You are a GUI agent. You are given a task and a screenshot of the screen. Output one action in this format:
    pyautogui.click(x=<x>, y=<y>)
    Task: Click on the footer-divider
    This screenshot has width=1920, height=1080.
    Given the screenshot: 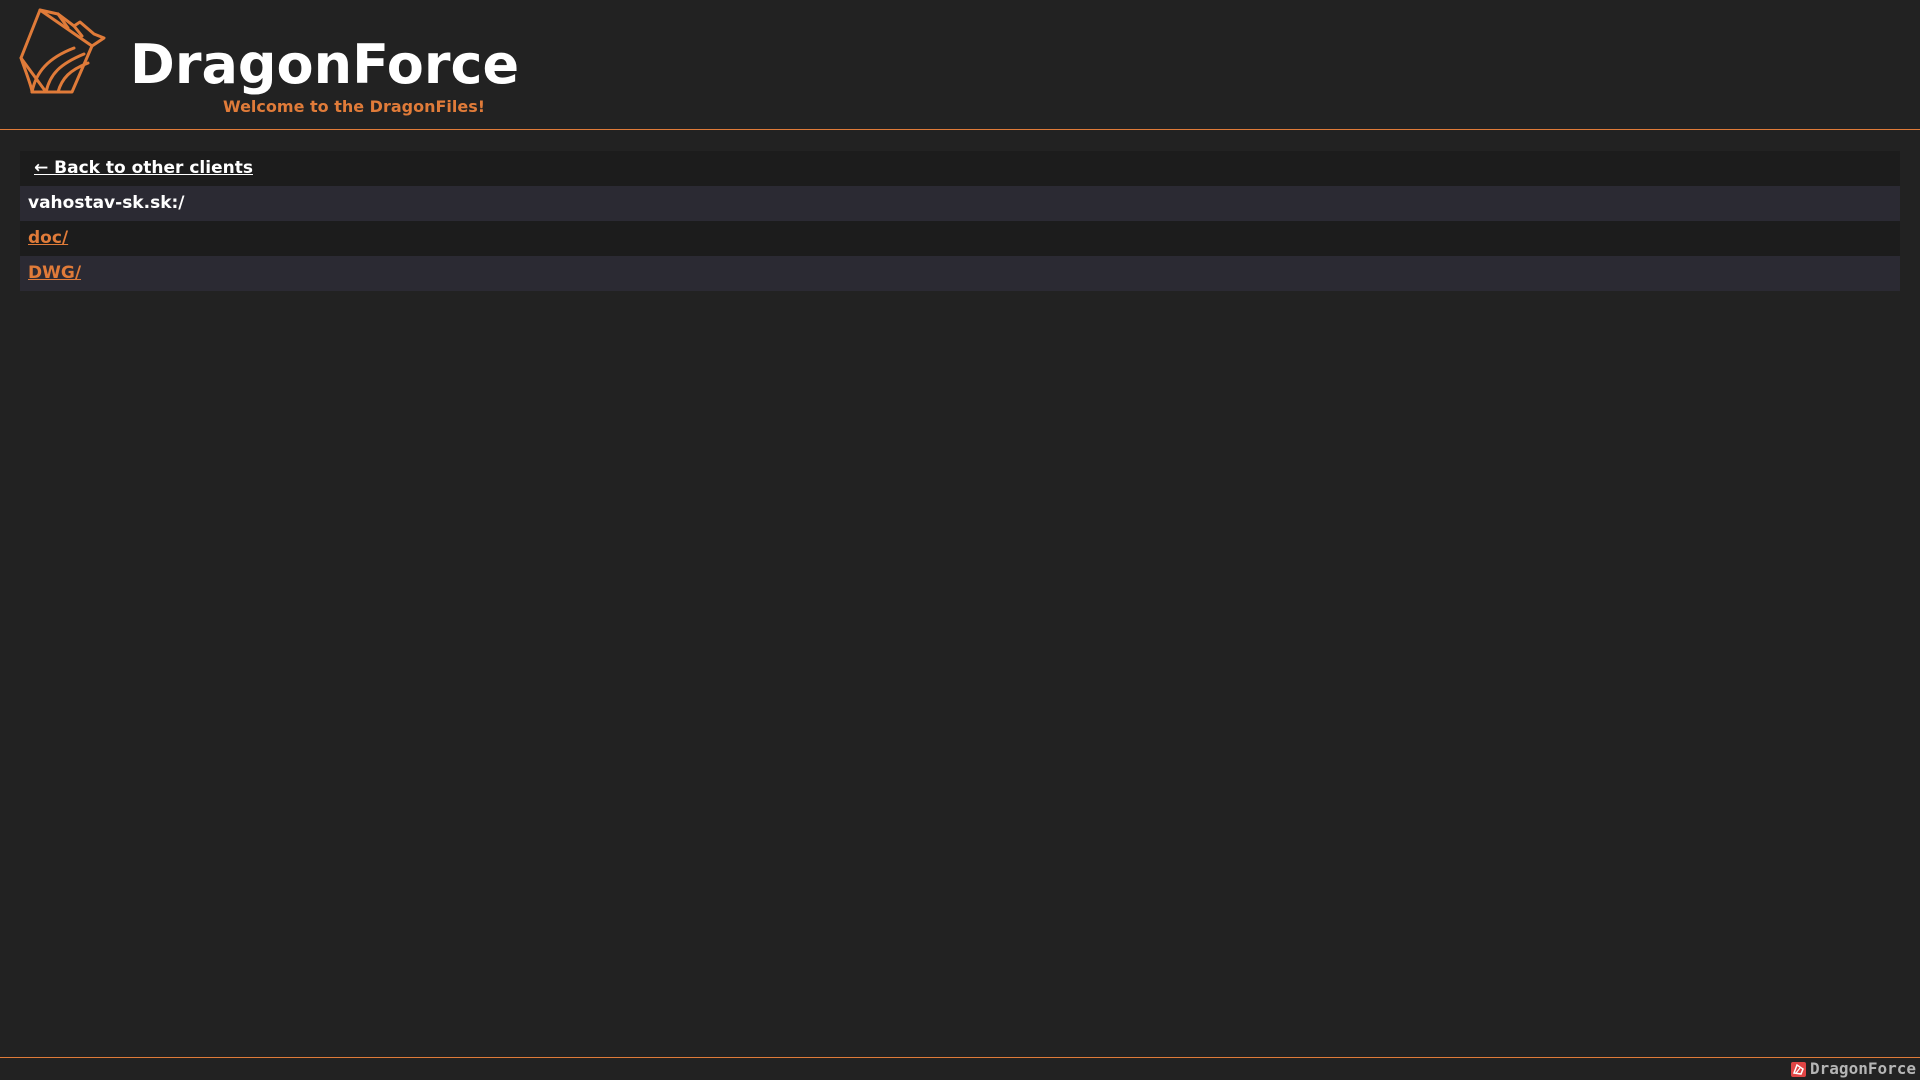 What is the action you would take?
    pyautogui.click(x=960, y=1057)
    